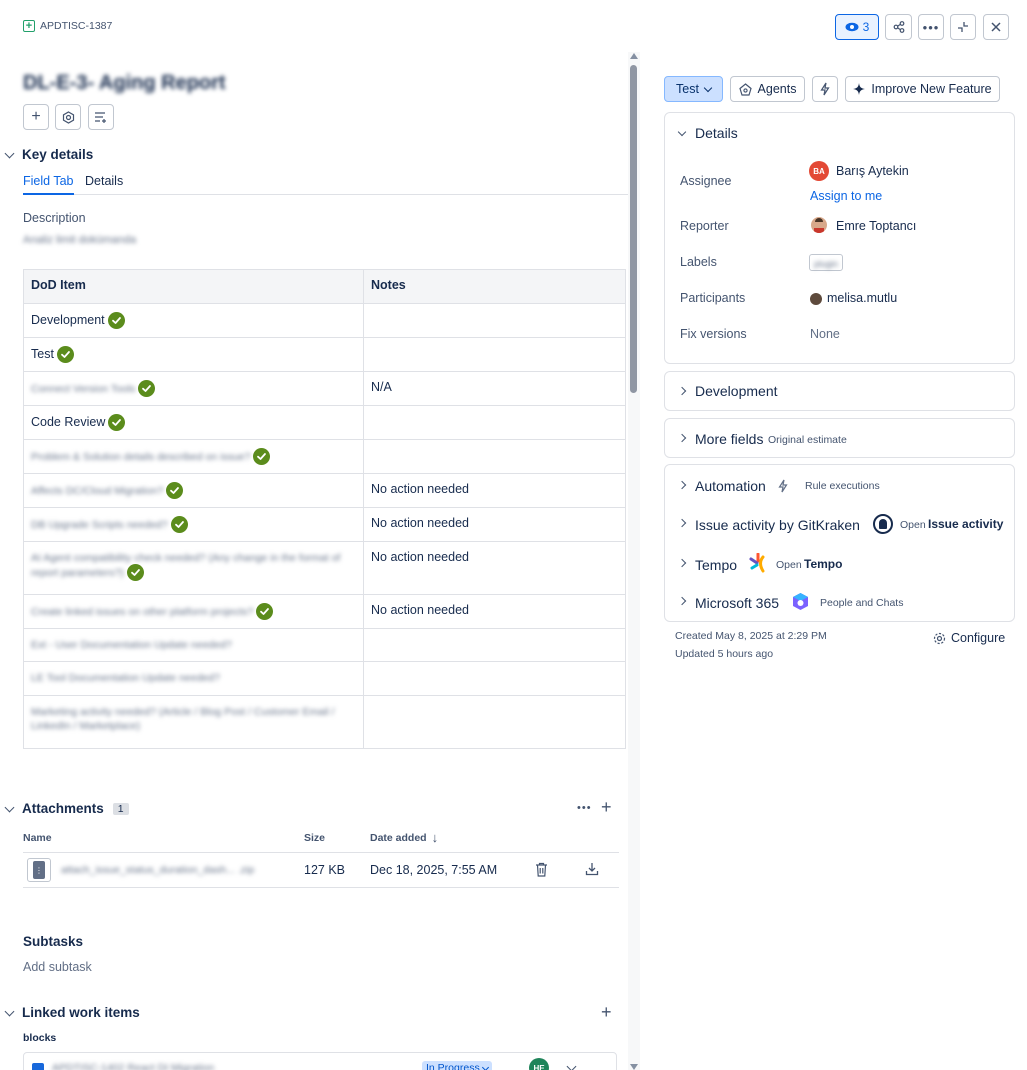 The height and width of the screenshot is (1070, 1027). Describe the element at coordinates (965, 524) in the screenshot. I see `gitkraken-open-link: Issue activity` at that location.